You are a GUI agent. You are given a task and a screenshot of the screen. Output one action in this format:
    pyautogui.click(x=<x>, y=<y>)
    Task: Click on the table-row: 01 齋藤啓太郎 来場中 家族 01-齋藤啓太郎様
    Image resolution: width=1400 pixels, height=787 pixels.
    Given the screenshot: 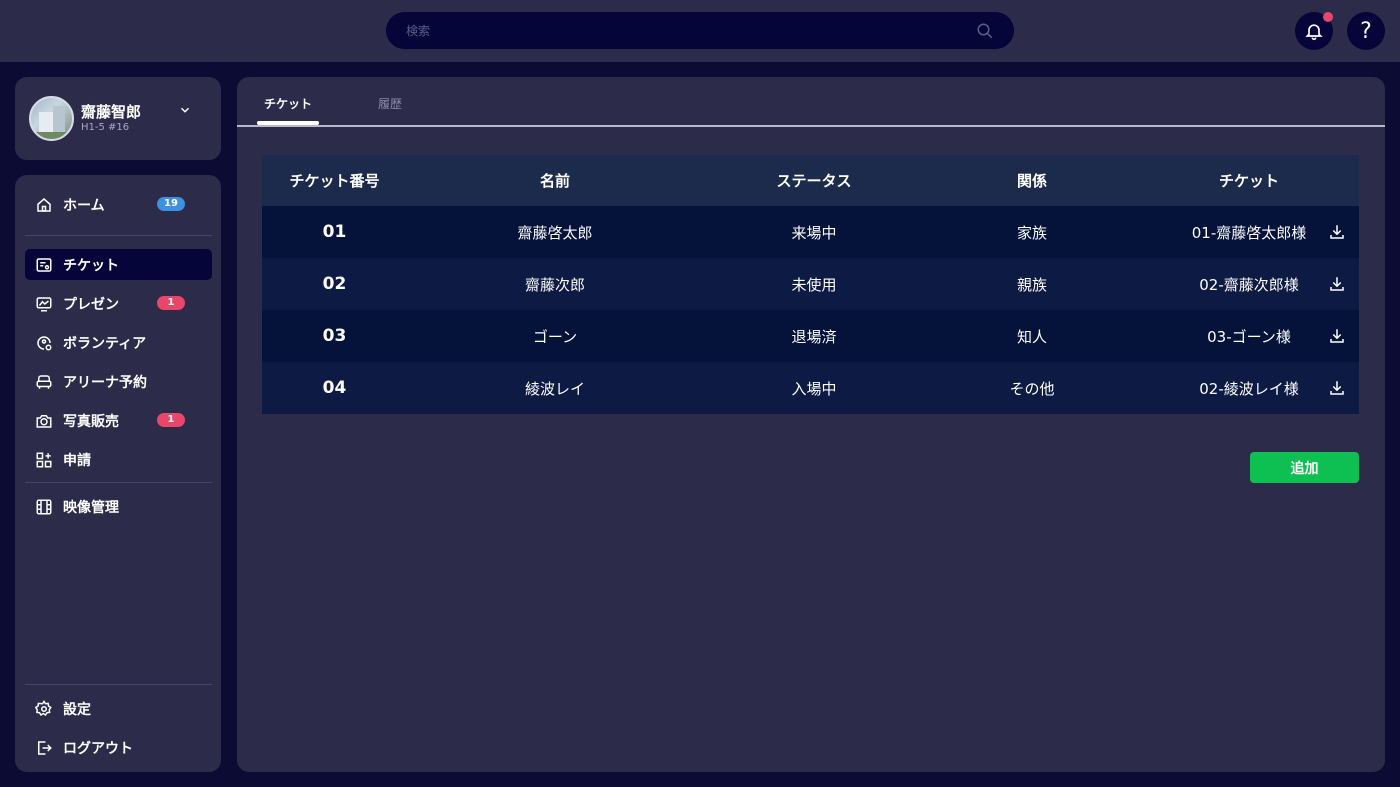 What is the action you would take?
    pyautogui.click(x=810, y=232)
    